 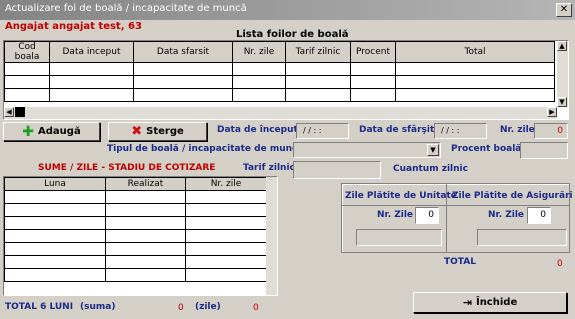 I want to click on chevron-down-icon: ▼, so click(x=433, y=150).